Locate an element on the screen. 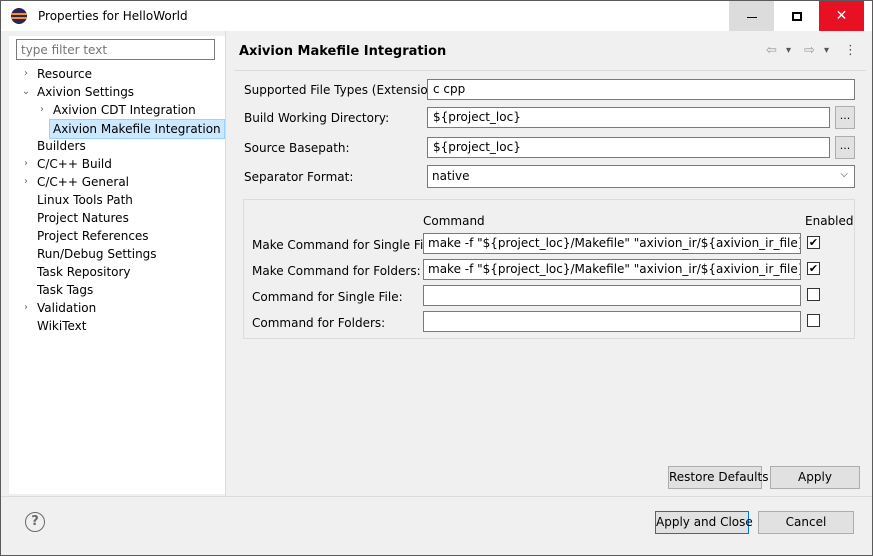  tree-item-label: Task Tags is located at coordinates (65, 290).